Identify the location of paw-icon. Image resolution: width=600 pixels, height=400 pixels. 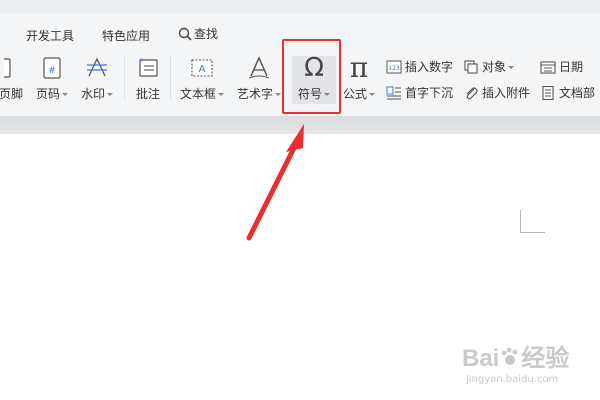
(509, 356).